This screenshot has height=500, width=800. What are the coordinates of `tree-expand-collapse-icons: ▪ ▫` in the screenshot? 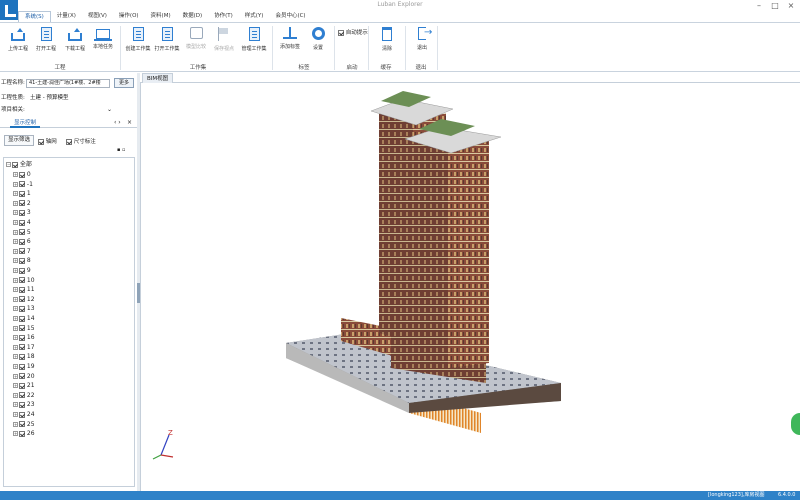 It's located at (121, 150).